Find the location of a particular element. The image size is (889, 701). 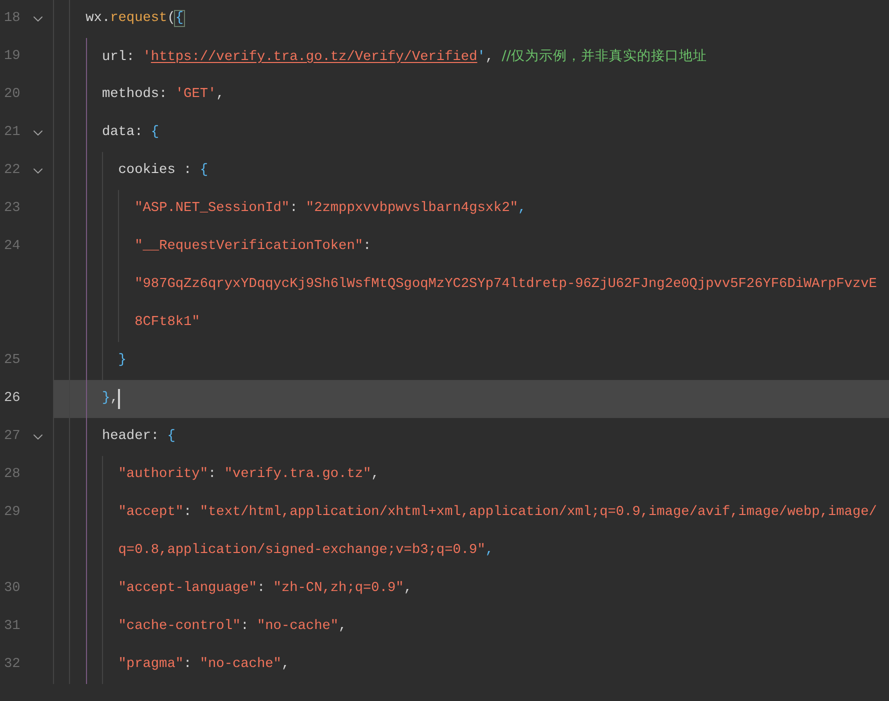

code-line: url: 'https://verify.tra.go.tz/Verify/Verified', //仅为示例，并非真实的接口地址 is located at coordinates (404, 56).